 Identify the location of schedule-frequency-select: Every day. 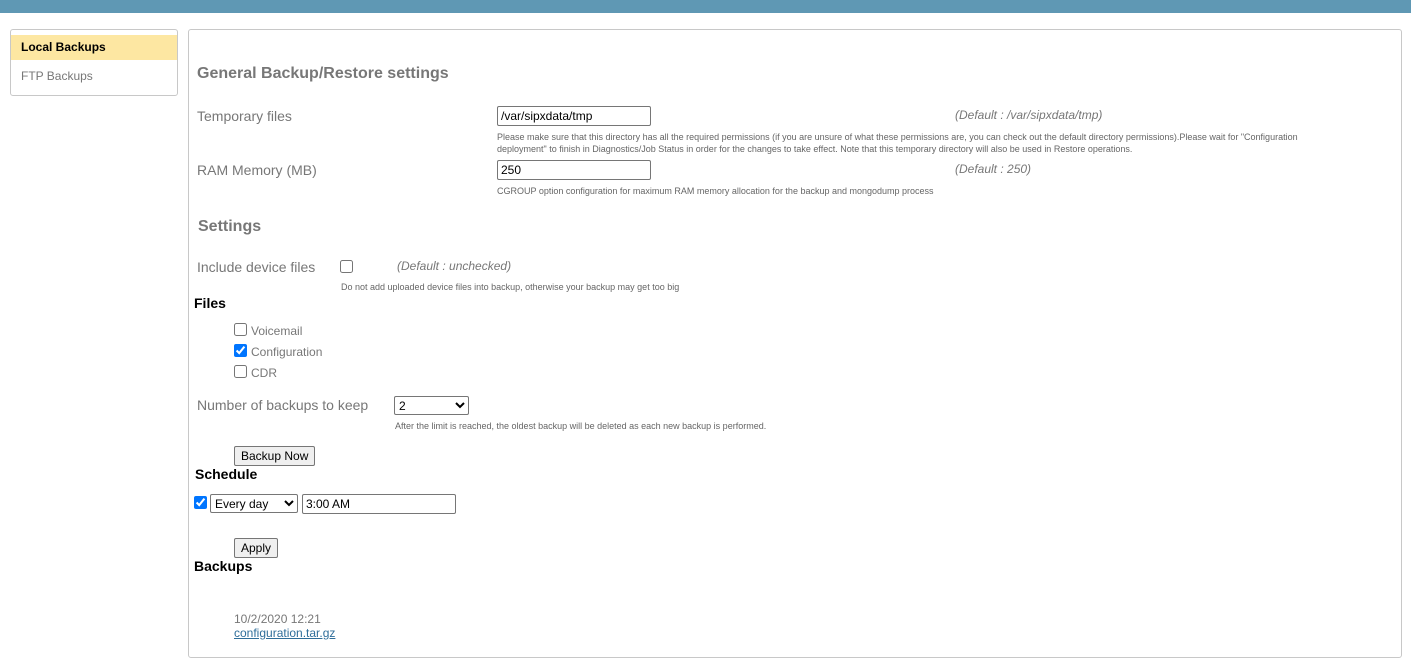
(254, 503).